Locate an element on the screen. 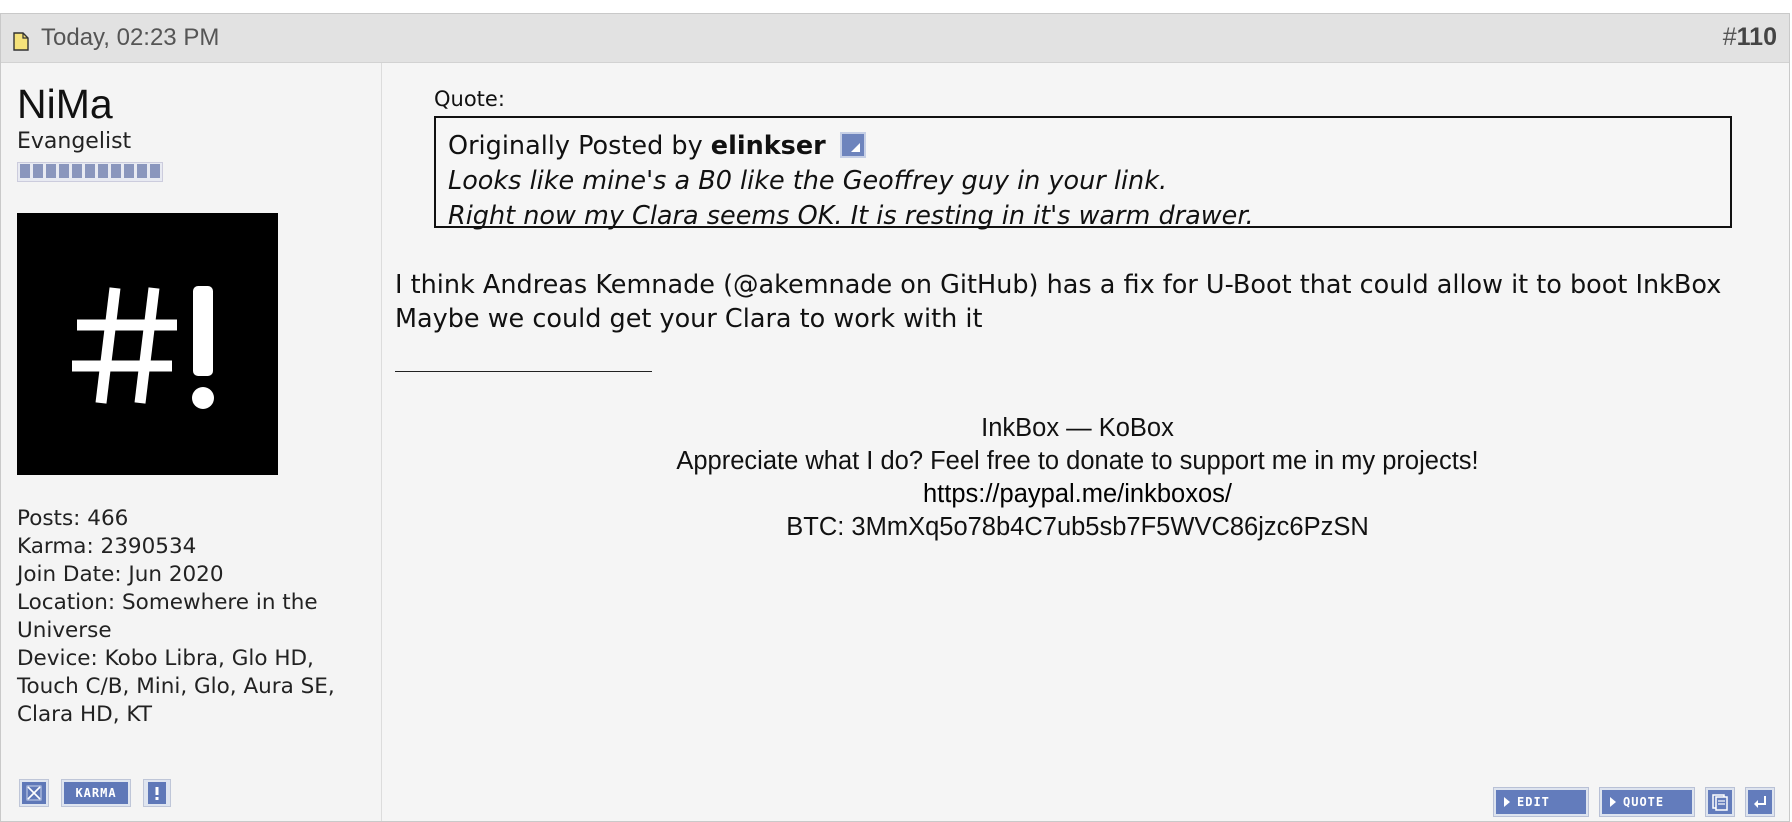 Image resolution: width=1792 pixels, height=822 pixels. username: NiMa is located at coordinates (65, 104).